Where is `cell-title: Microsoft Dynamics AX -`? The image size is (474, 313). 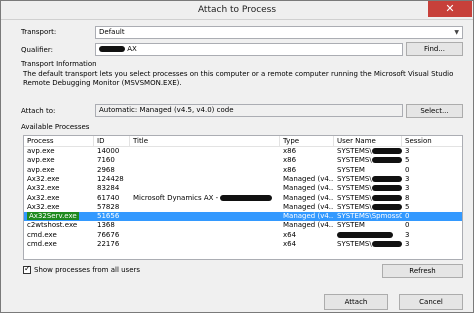
cell-title: Microsoft Dynamics AX - is located at coordinates (205, 198).